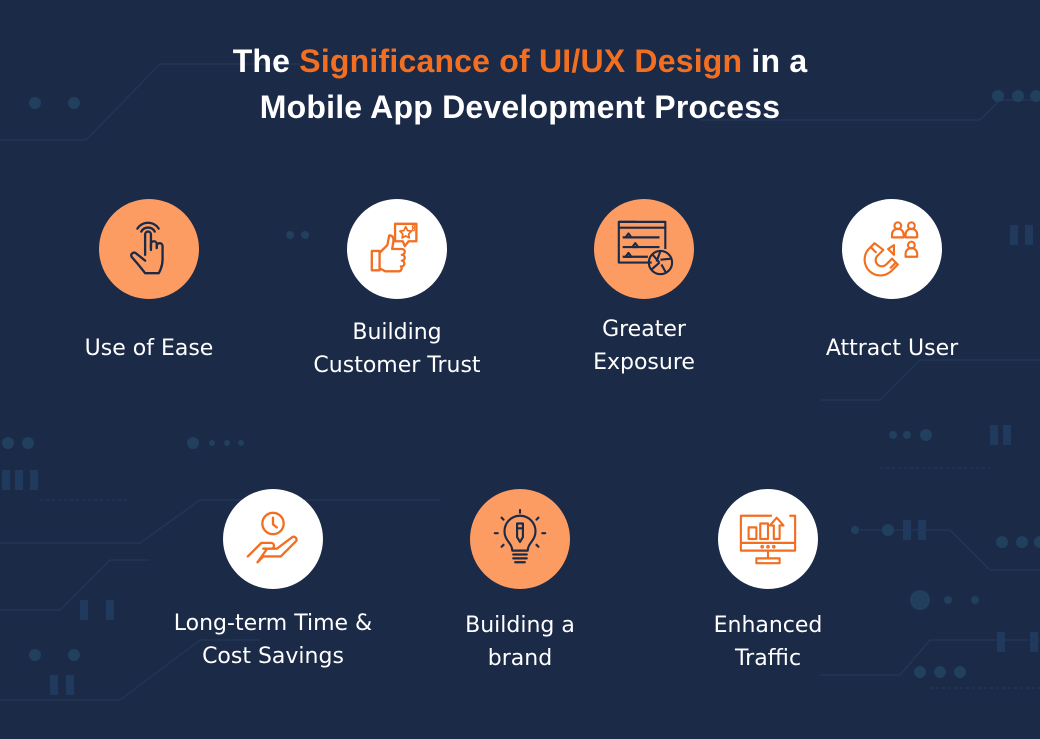  I want to click on item-label: Greater Exposure, so click(644, 346).